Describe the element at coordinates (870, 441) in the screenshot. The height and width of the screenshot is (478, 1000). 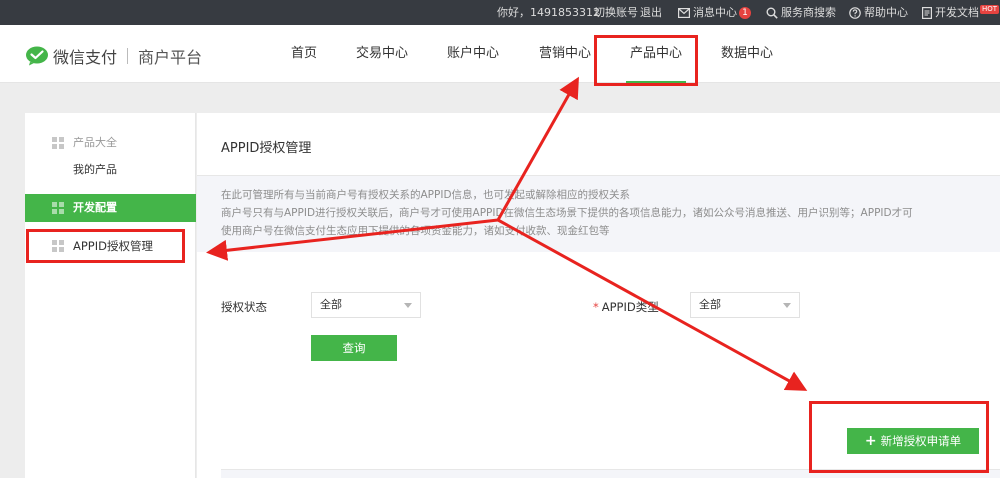
I see `plus-icon: +` at that location.